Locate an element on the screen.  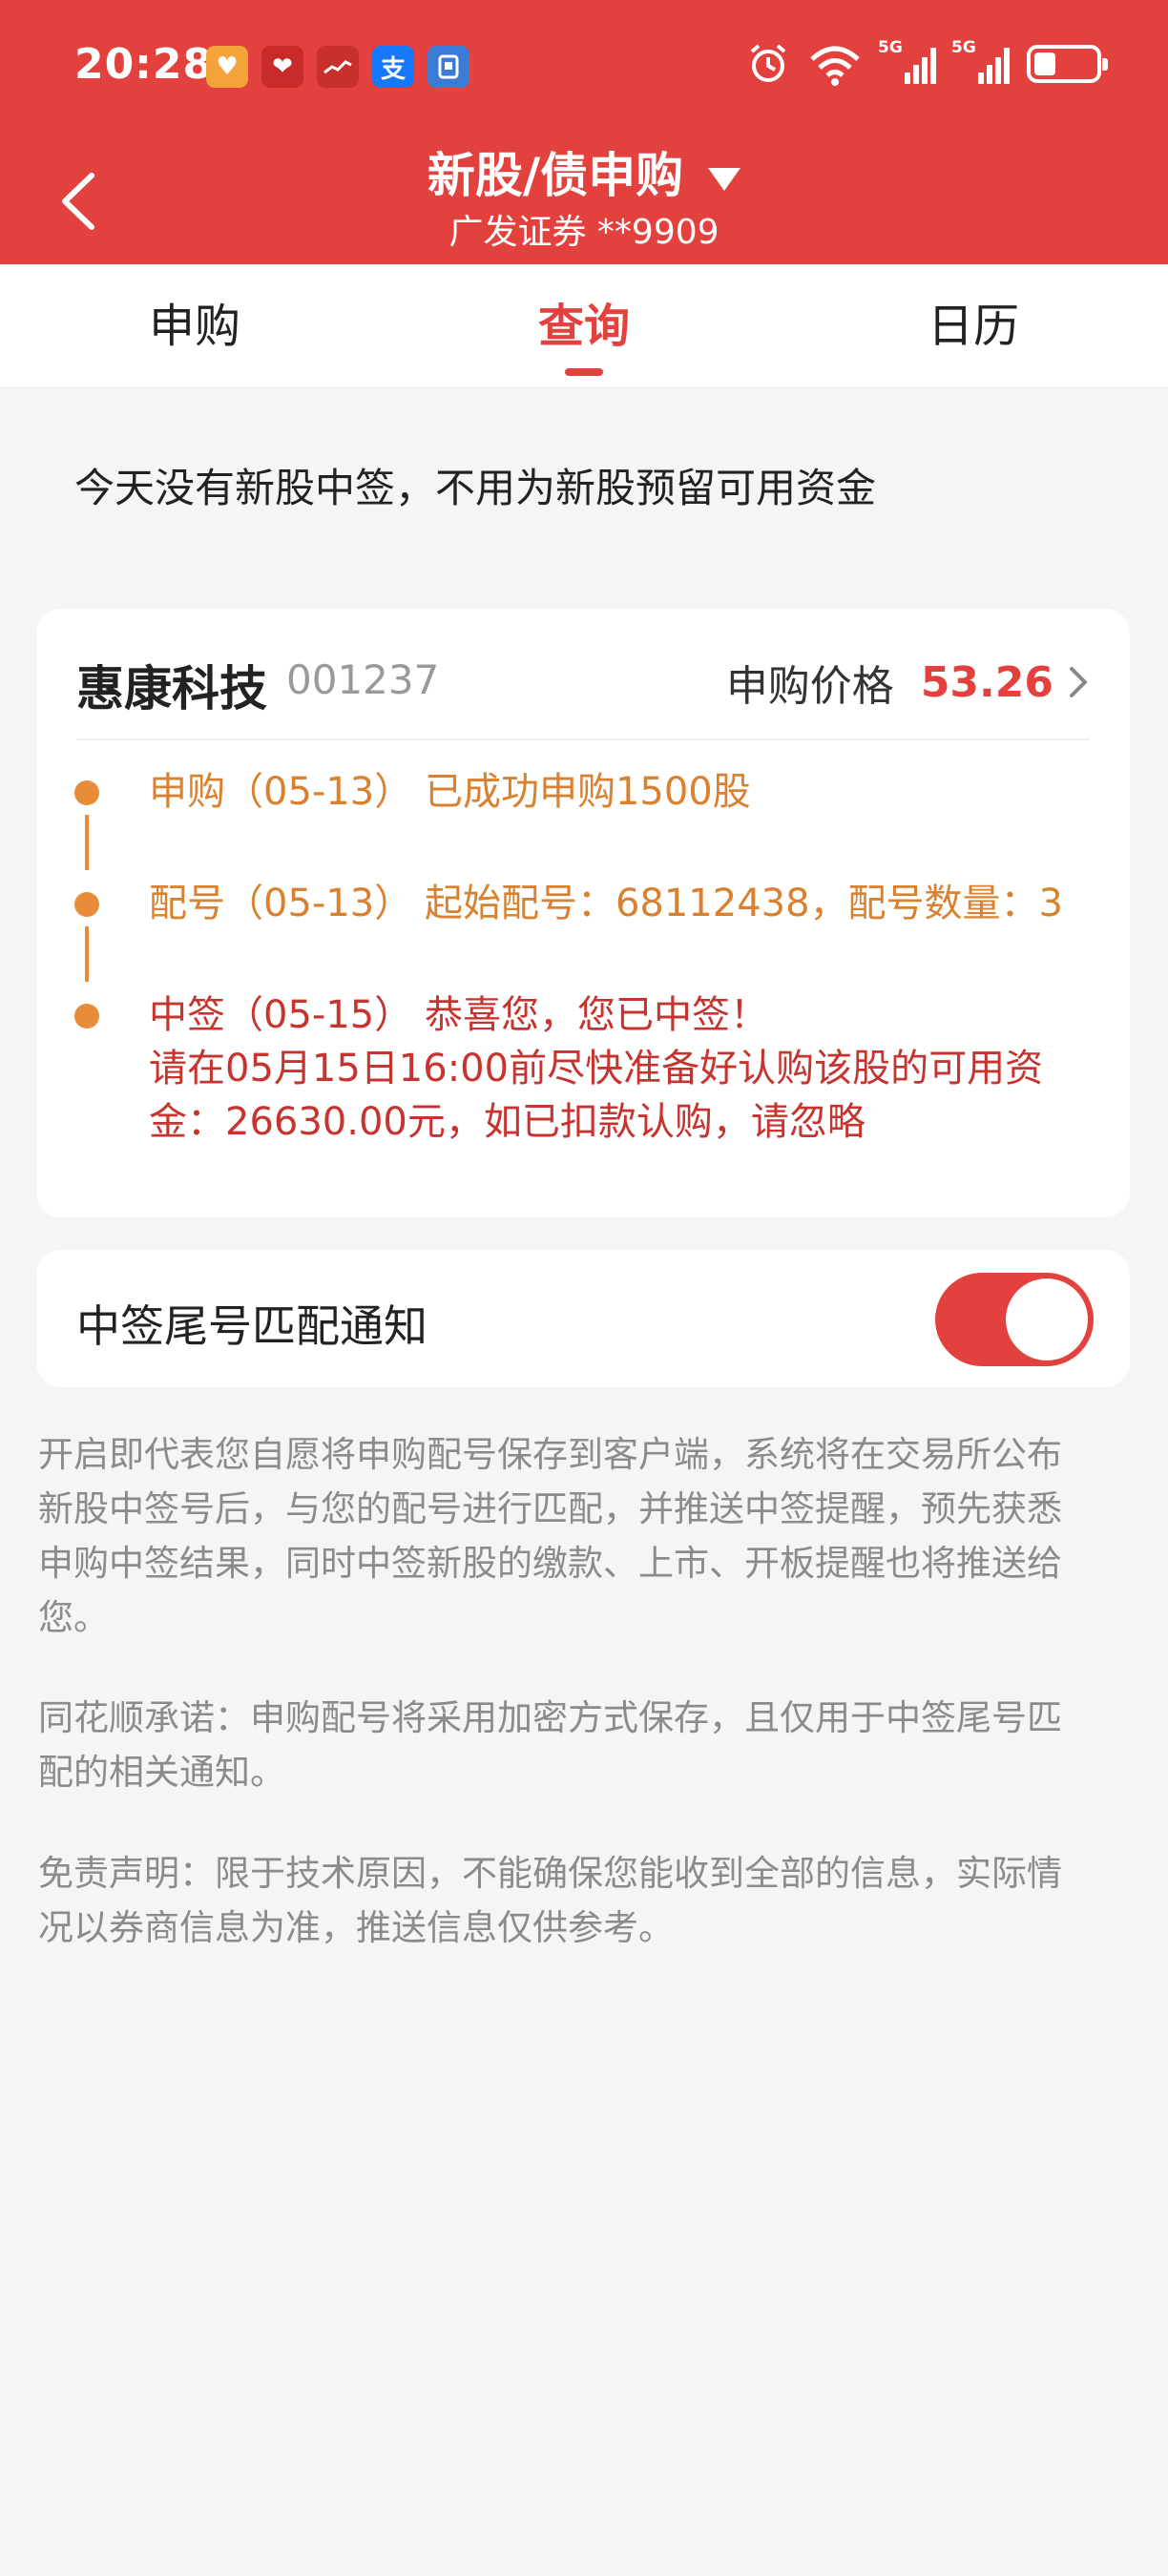
wifi-icon is located at coordinates (835, 66).